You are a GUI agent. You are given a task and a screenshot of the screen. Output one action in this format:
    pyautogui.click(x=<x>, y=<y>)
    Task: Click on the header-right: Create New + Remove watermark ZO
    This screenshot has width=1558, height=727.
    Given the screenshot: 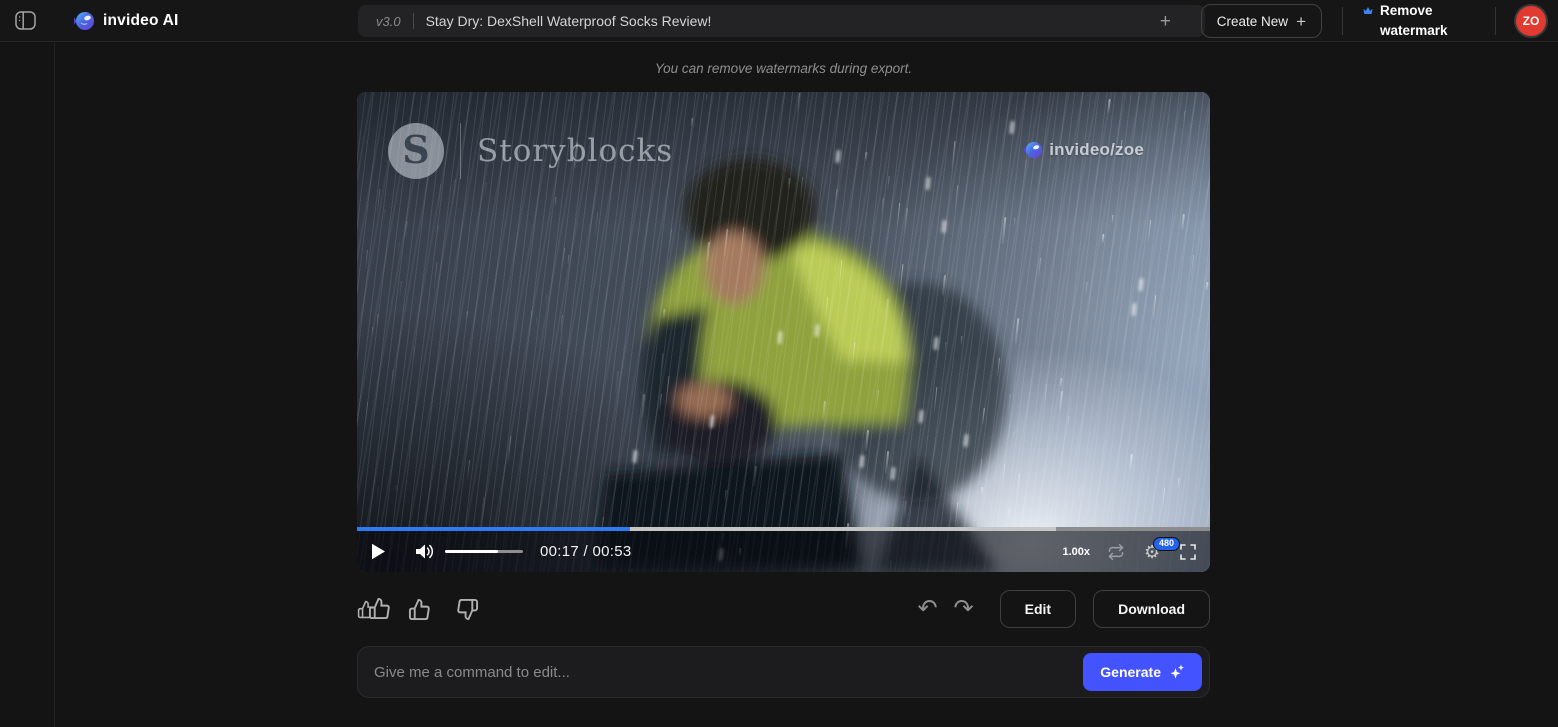 What is the action you would take?
    pyautogui.click(x=1379, y=21)
    